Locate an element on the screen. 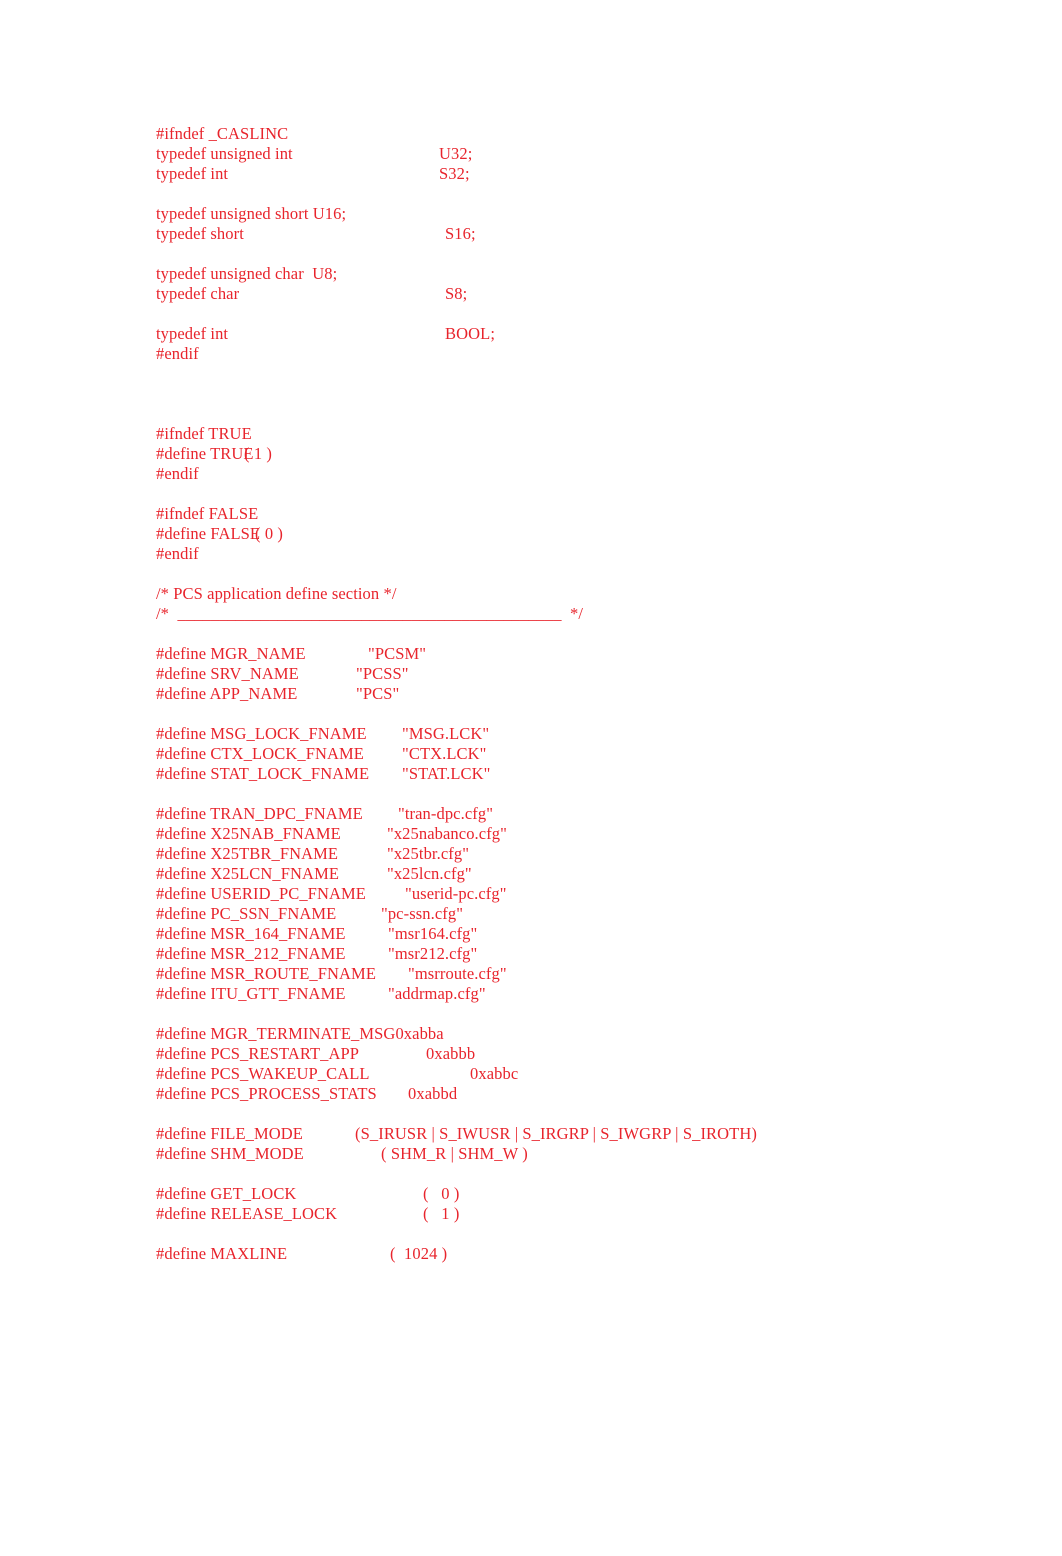  code-line-value: "STAT.LCK" is located at coordinates (446, 773).